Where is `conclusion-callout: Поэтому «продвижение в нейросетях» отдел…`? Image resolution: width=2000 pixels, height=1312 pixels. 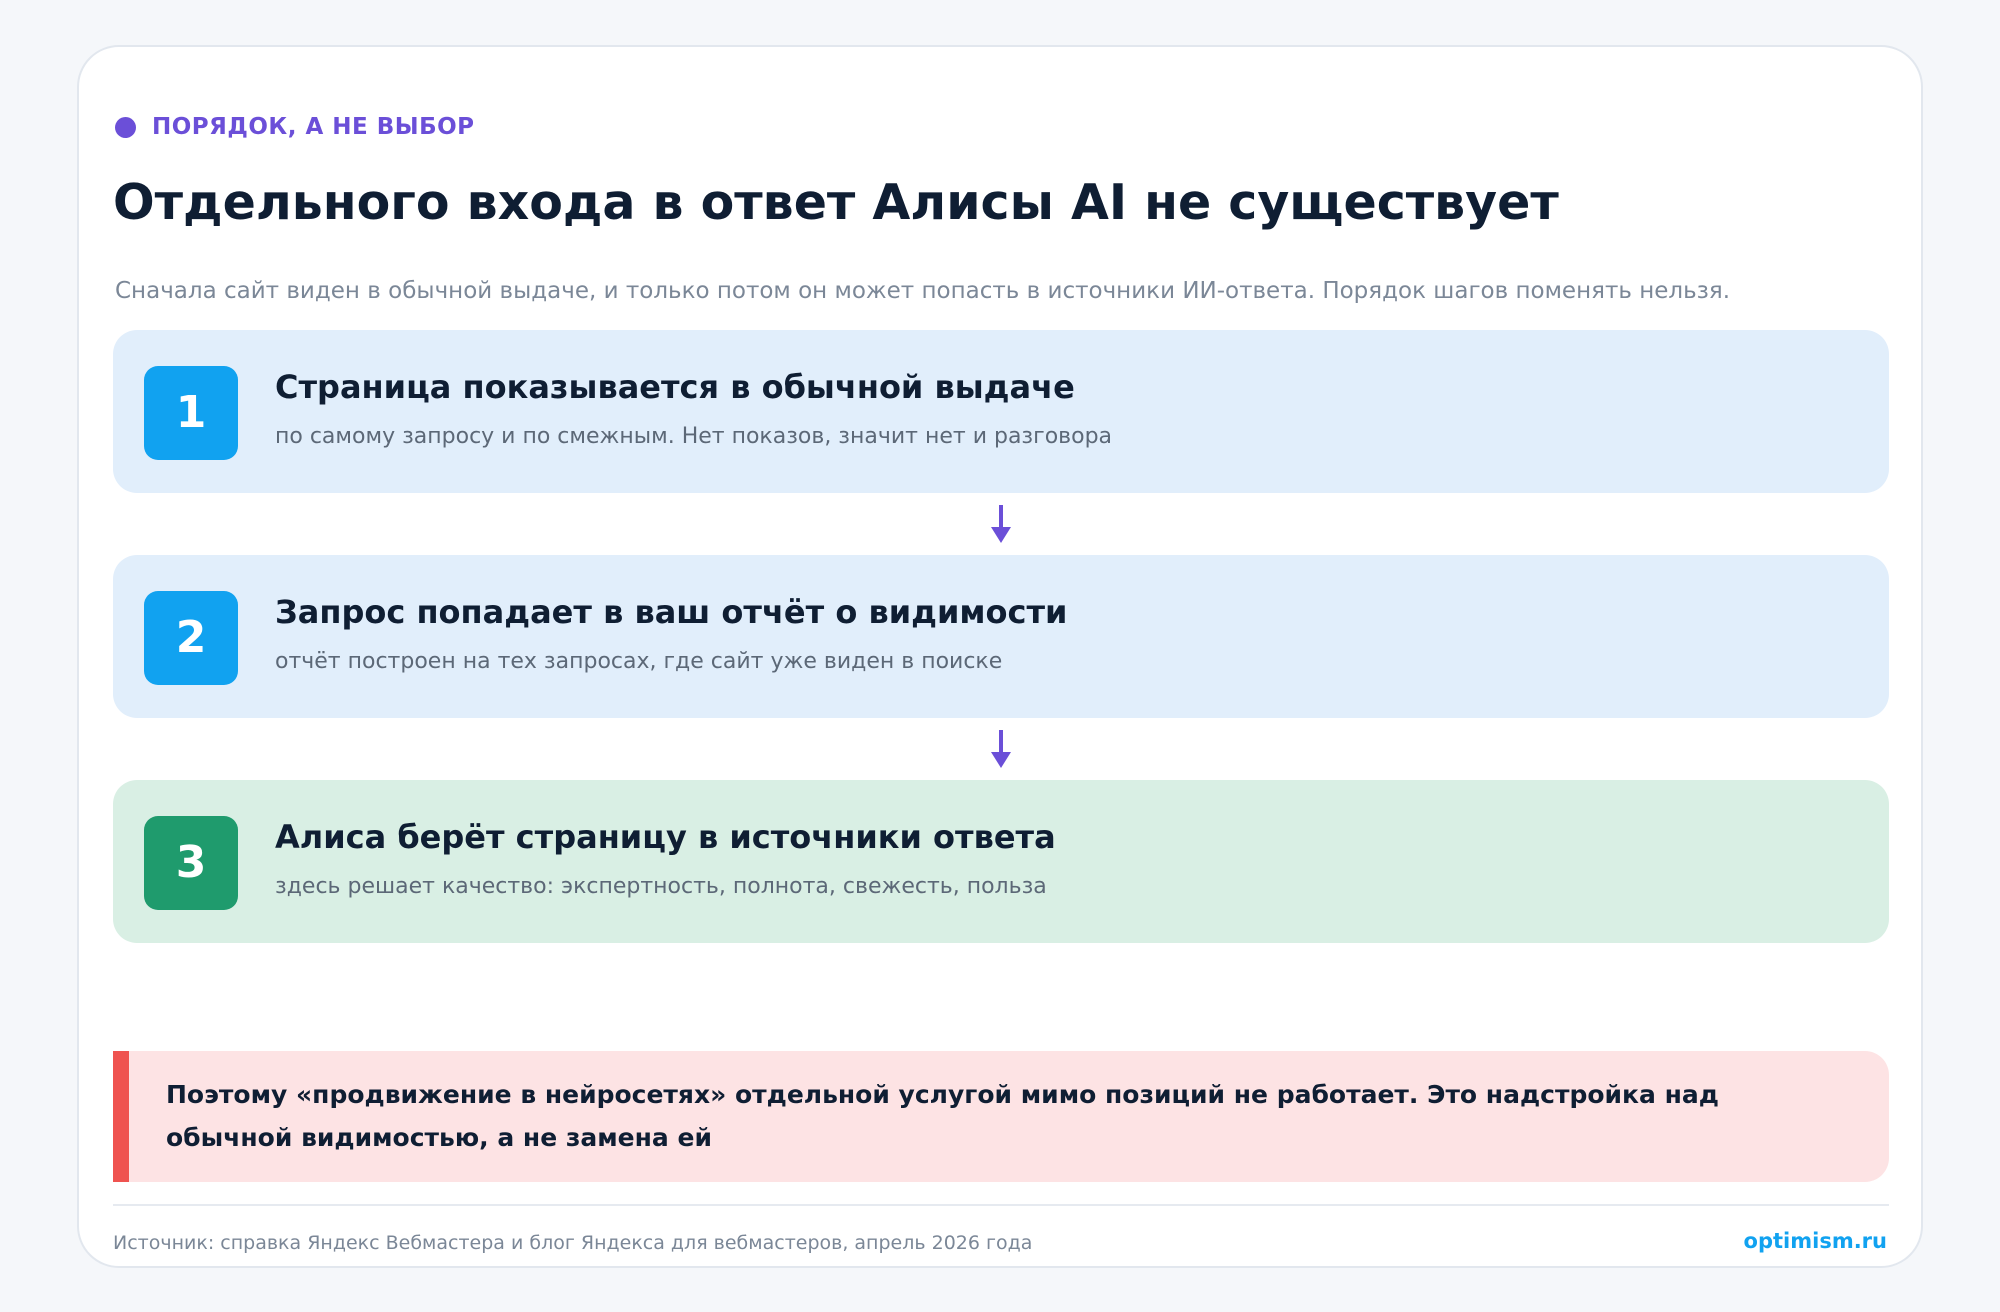 conclusion-callout: Поэтому «продвижение в нейросетях» отдел… is located at coordinates (1001, 1116).